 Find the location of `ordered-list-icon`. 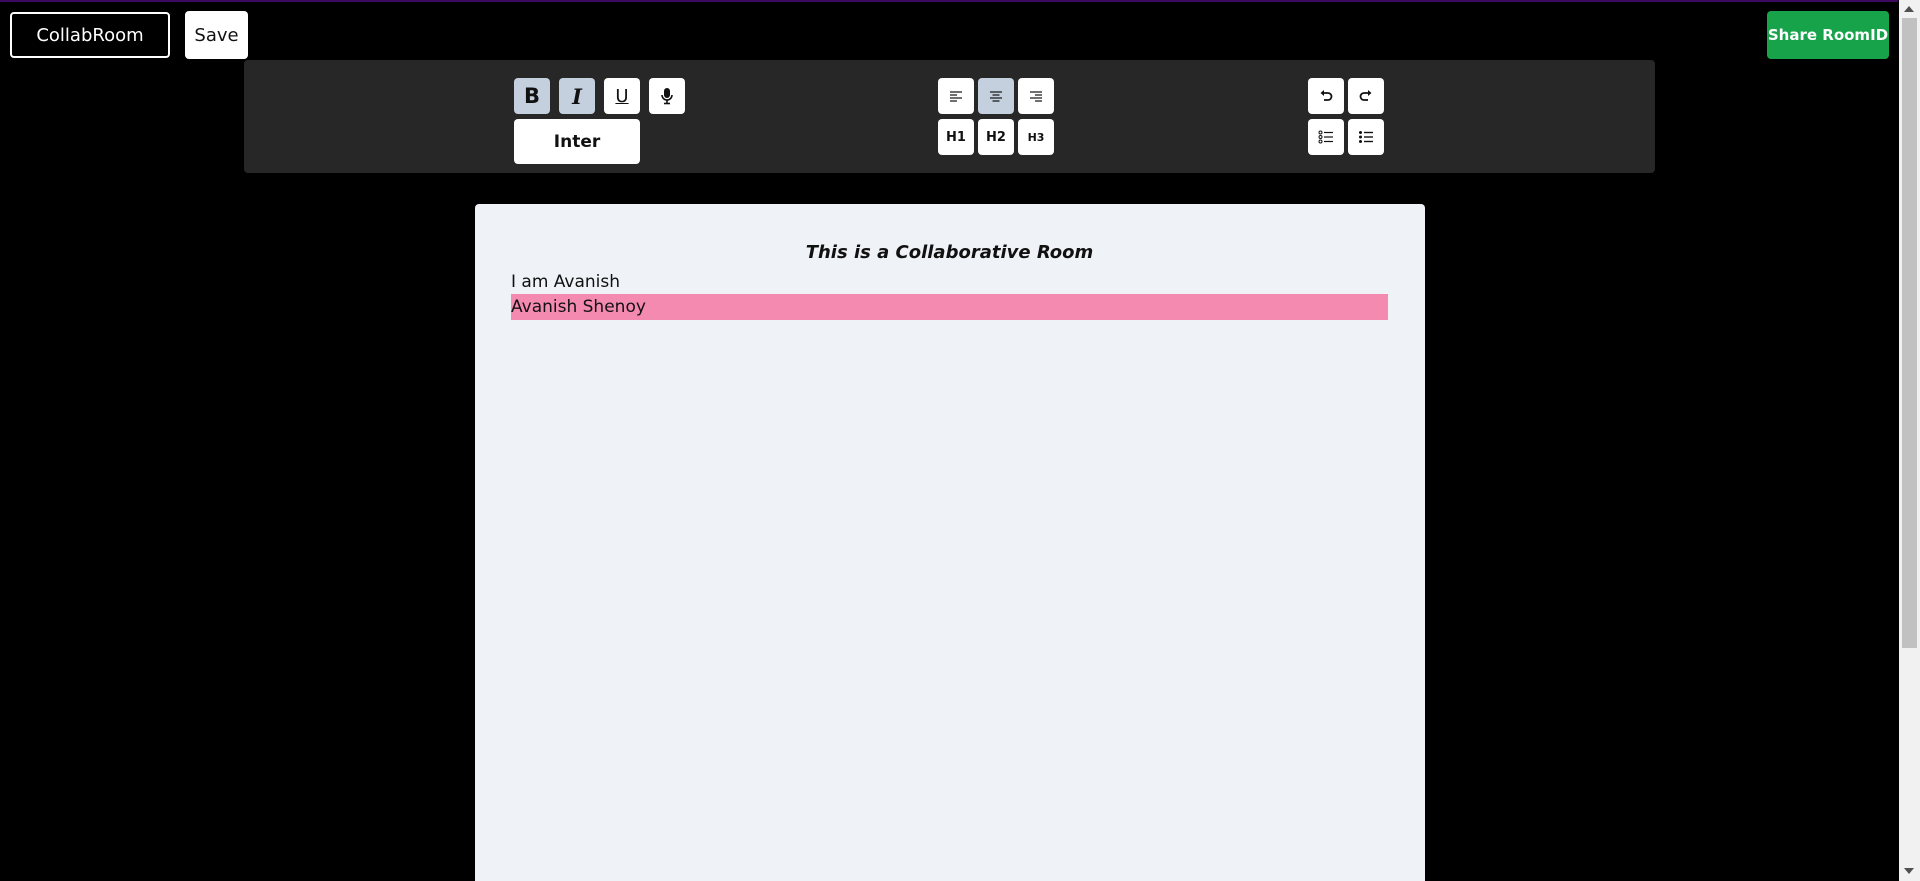

ordered-list-icon is located at coordinates (1325, 137).